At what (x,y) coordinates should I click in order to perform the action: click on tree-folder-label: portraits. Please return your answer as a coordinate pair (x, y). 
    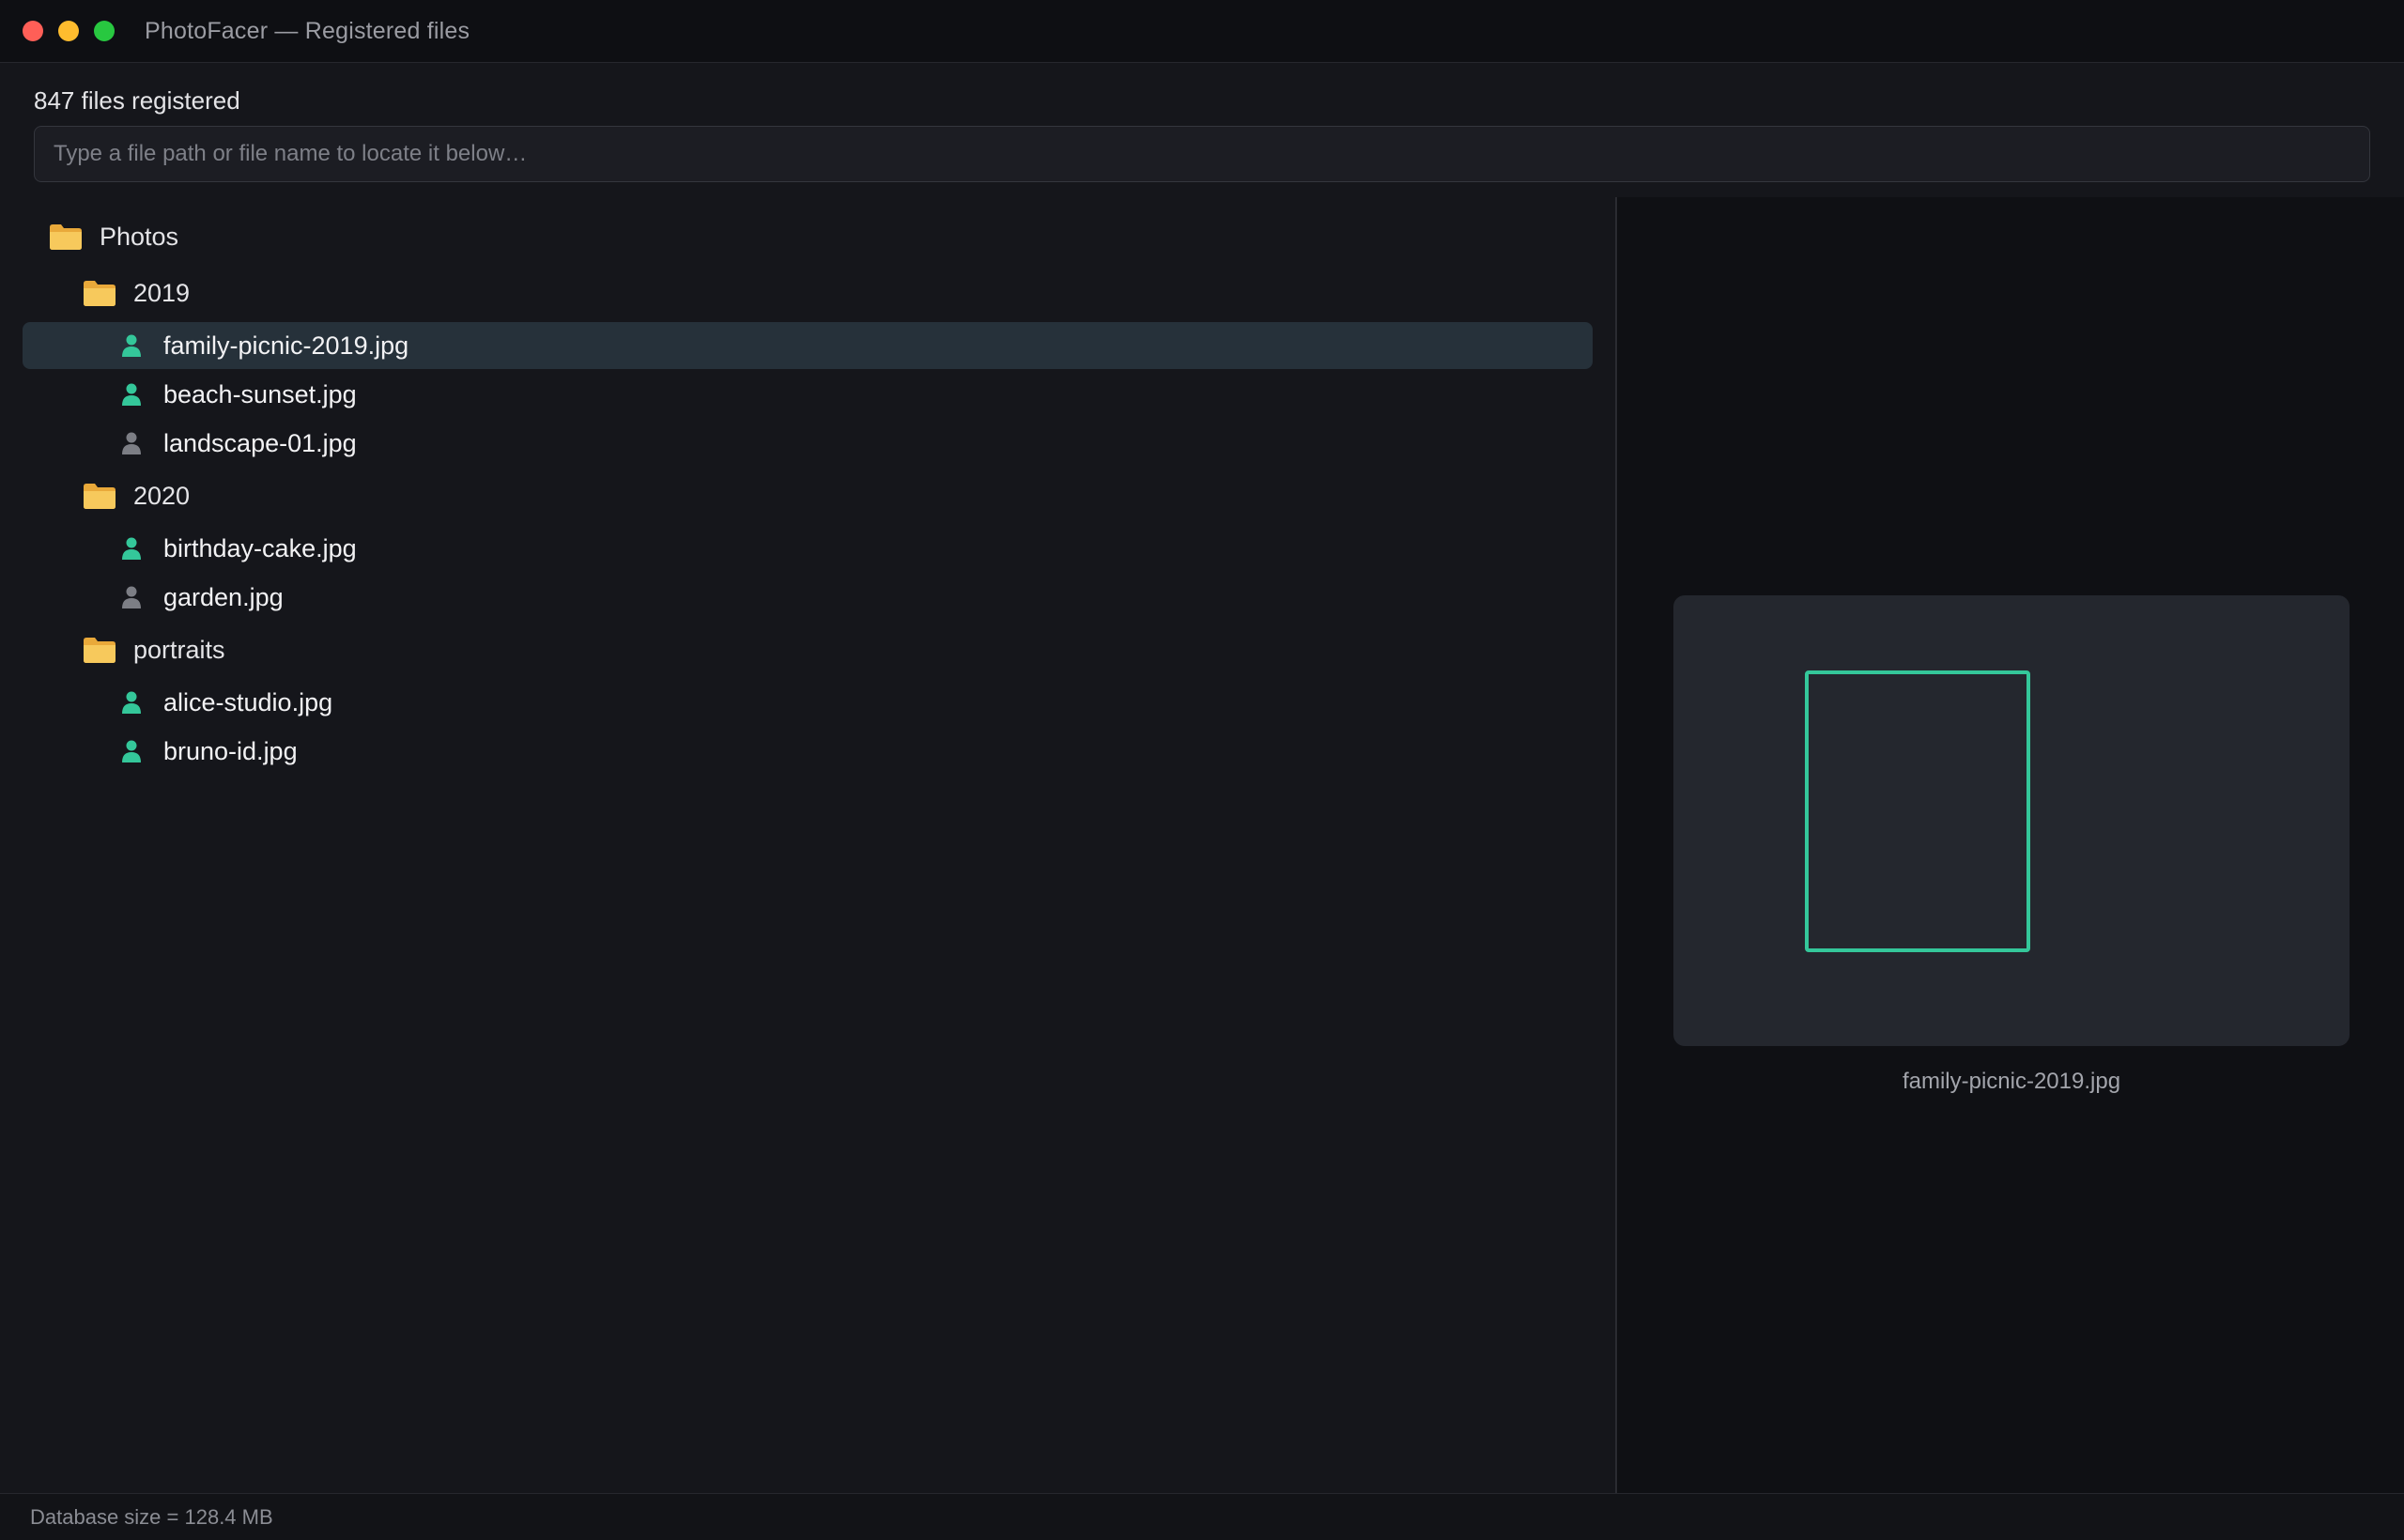
    Looking at the image, I should click on (179, 649).